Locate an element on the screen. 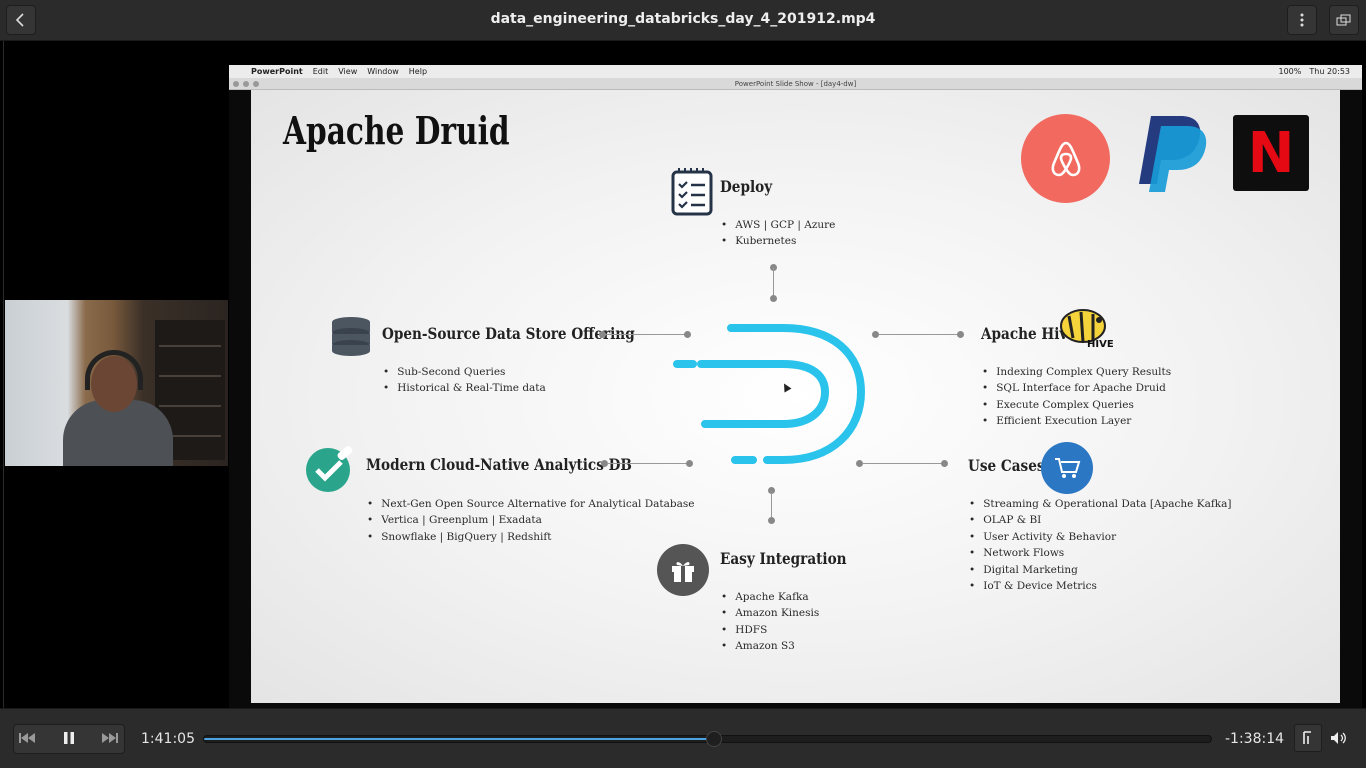  menu-button is located at coordinates (1302, 20).